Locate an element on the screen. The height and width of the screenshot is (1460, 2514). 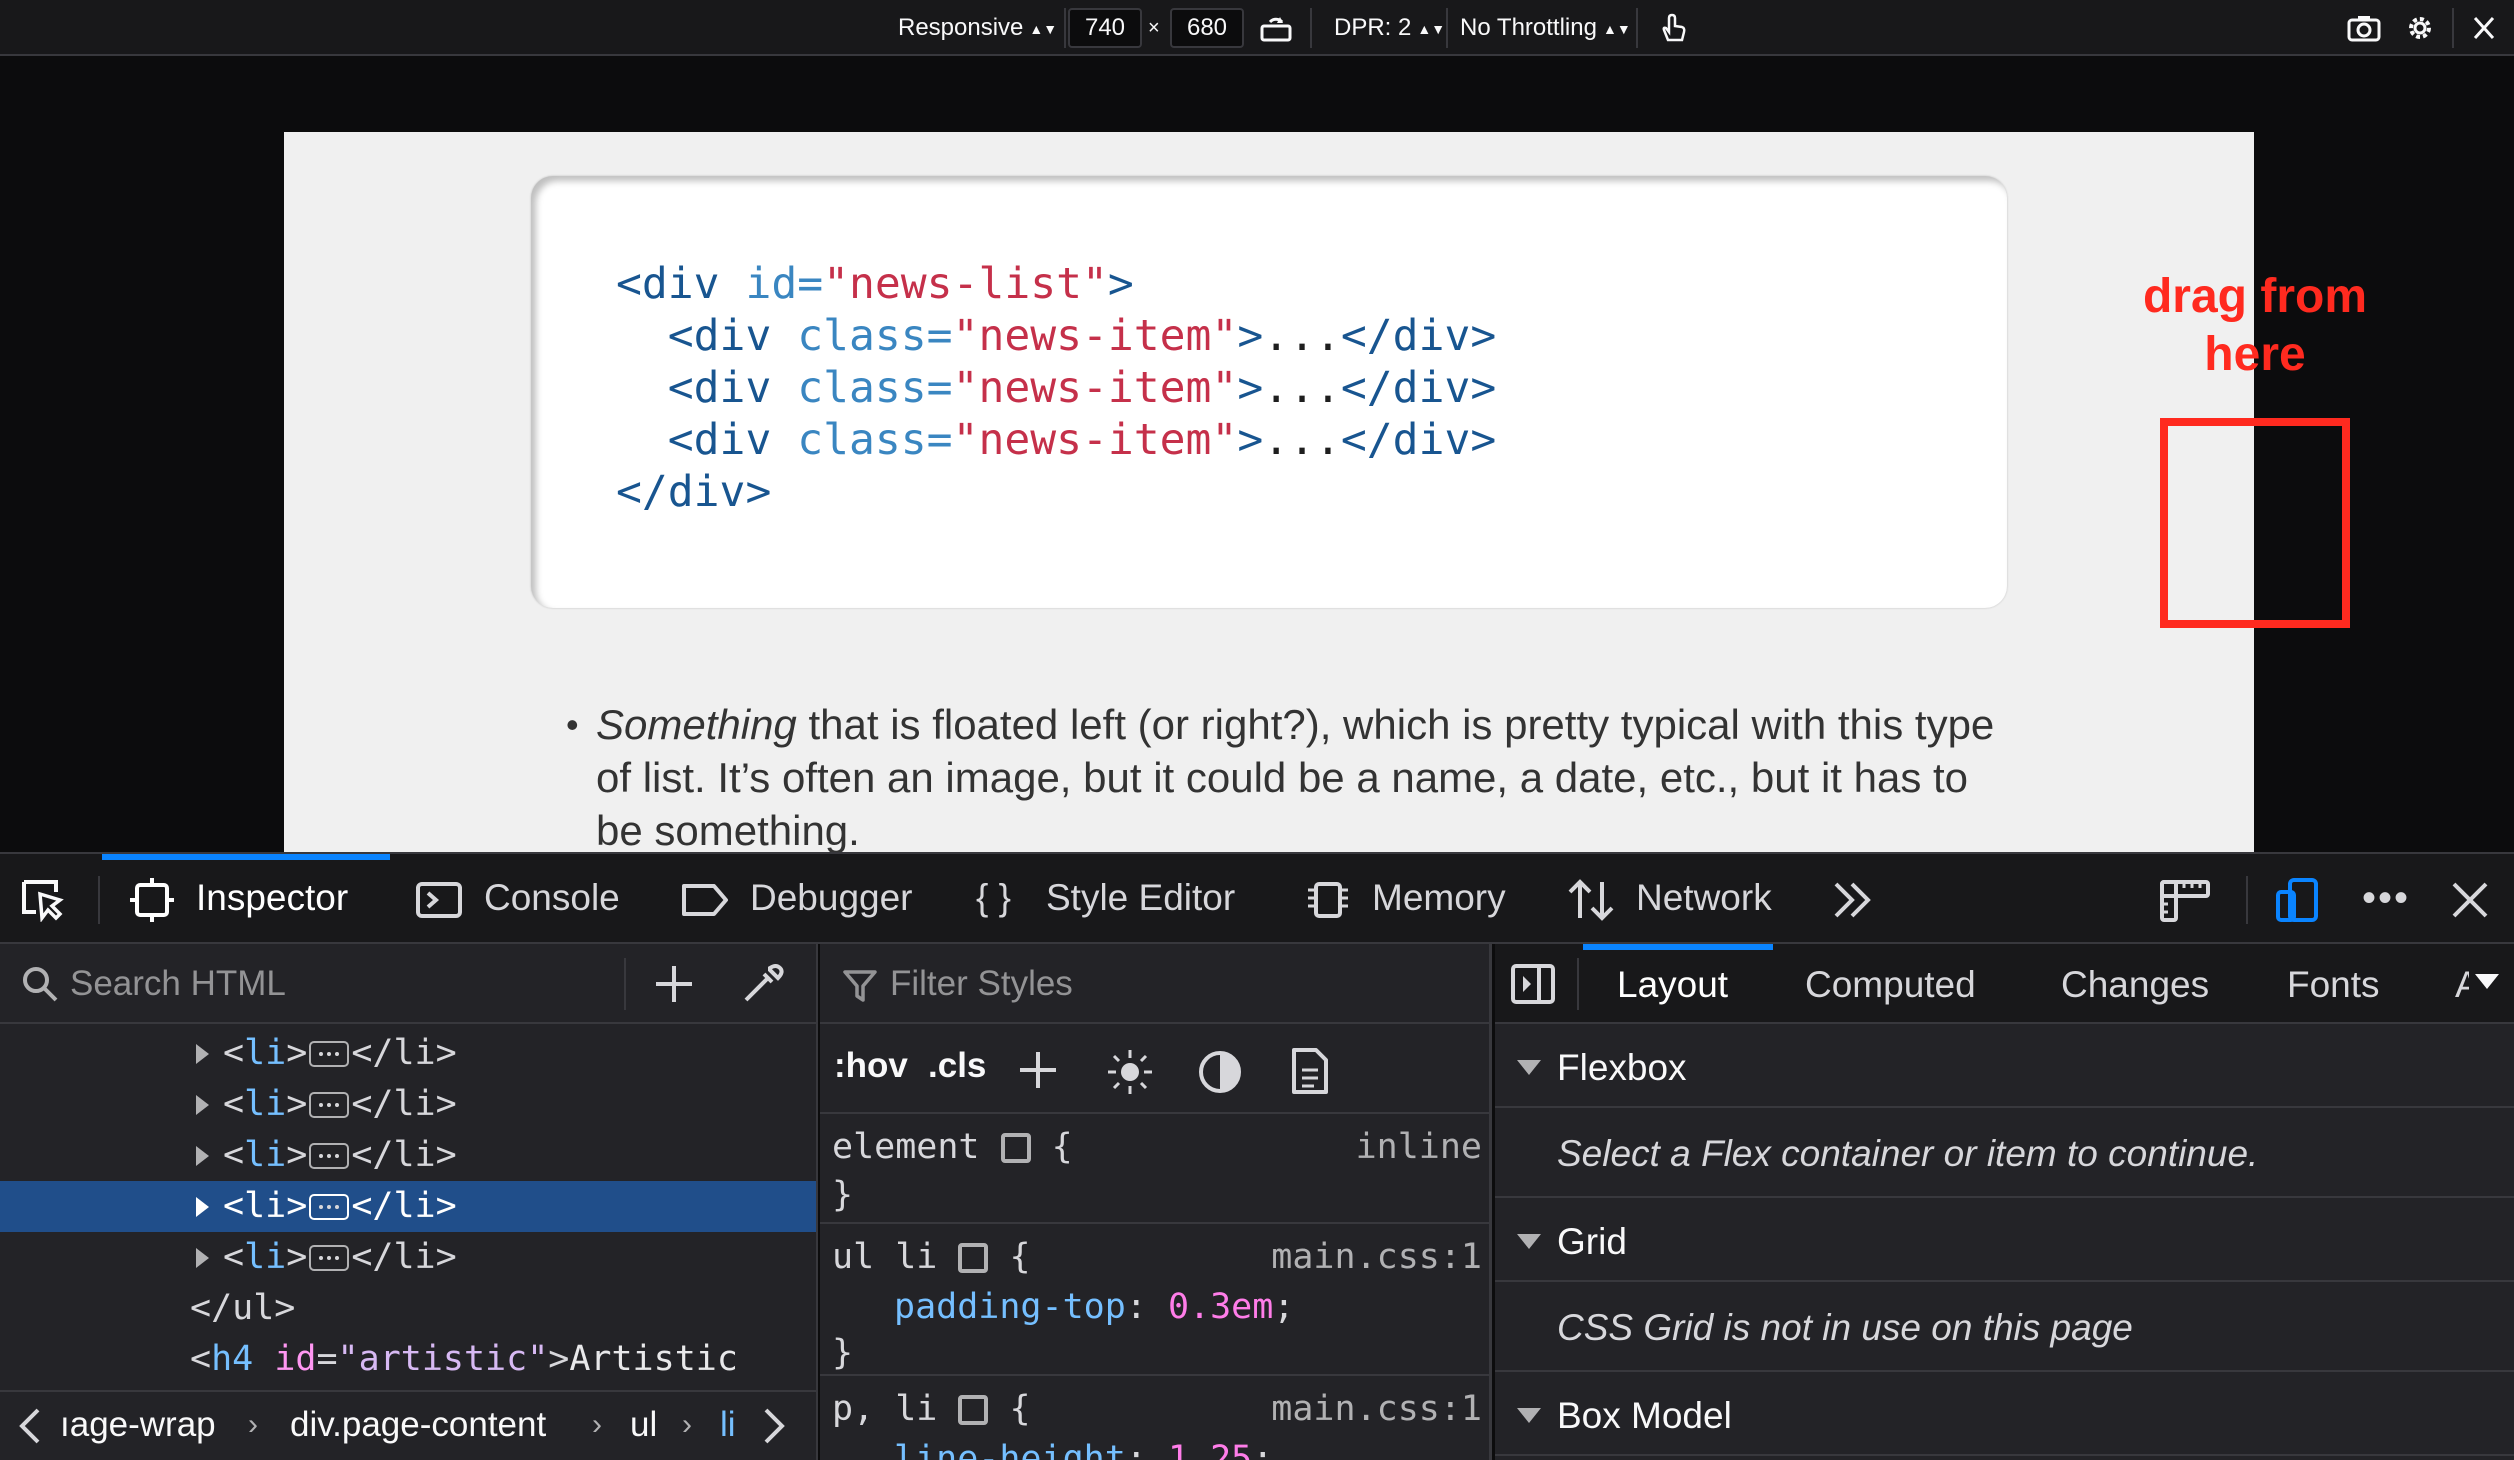
viewport-width-input: 740 is located at coordinates (1105, 28).